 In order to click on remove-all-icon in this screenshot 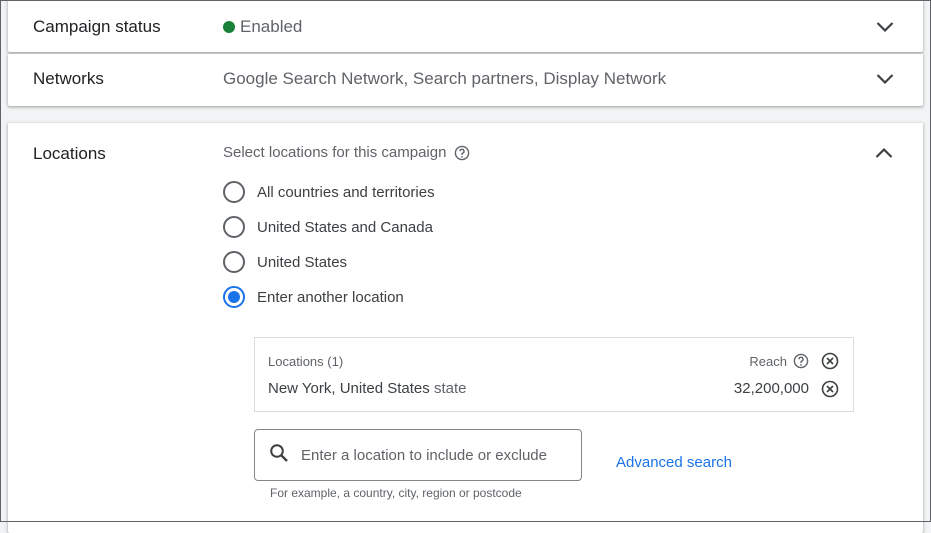, I will do `click(830, 361)`.